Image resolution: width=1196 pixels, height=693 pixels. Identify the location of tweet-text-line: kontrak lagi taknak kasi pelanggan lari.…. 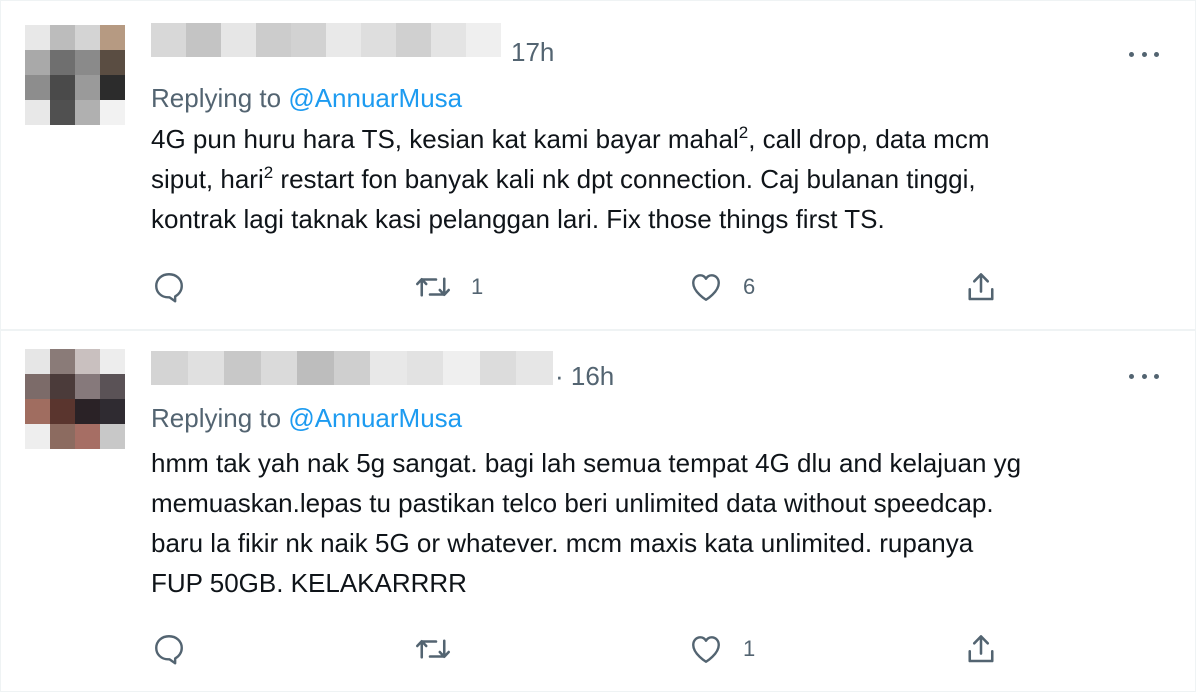
(518, 219).